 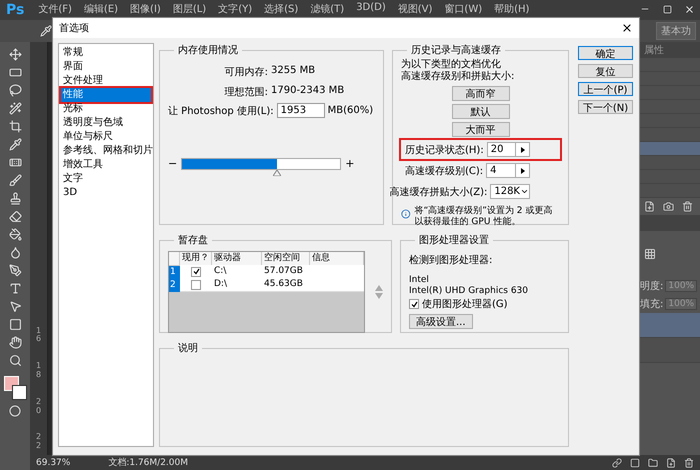 I want to click on menu-item: 图层(L), so click(x=189, y=9).